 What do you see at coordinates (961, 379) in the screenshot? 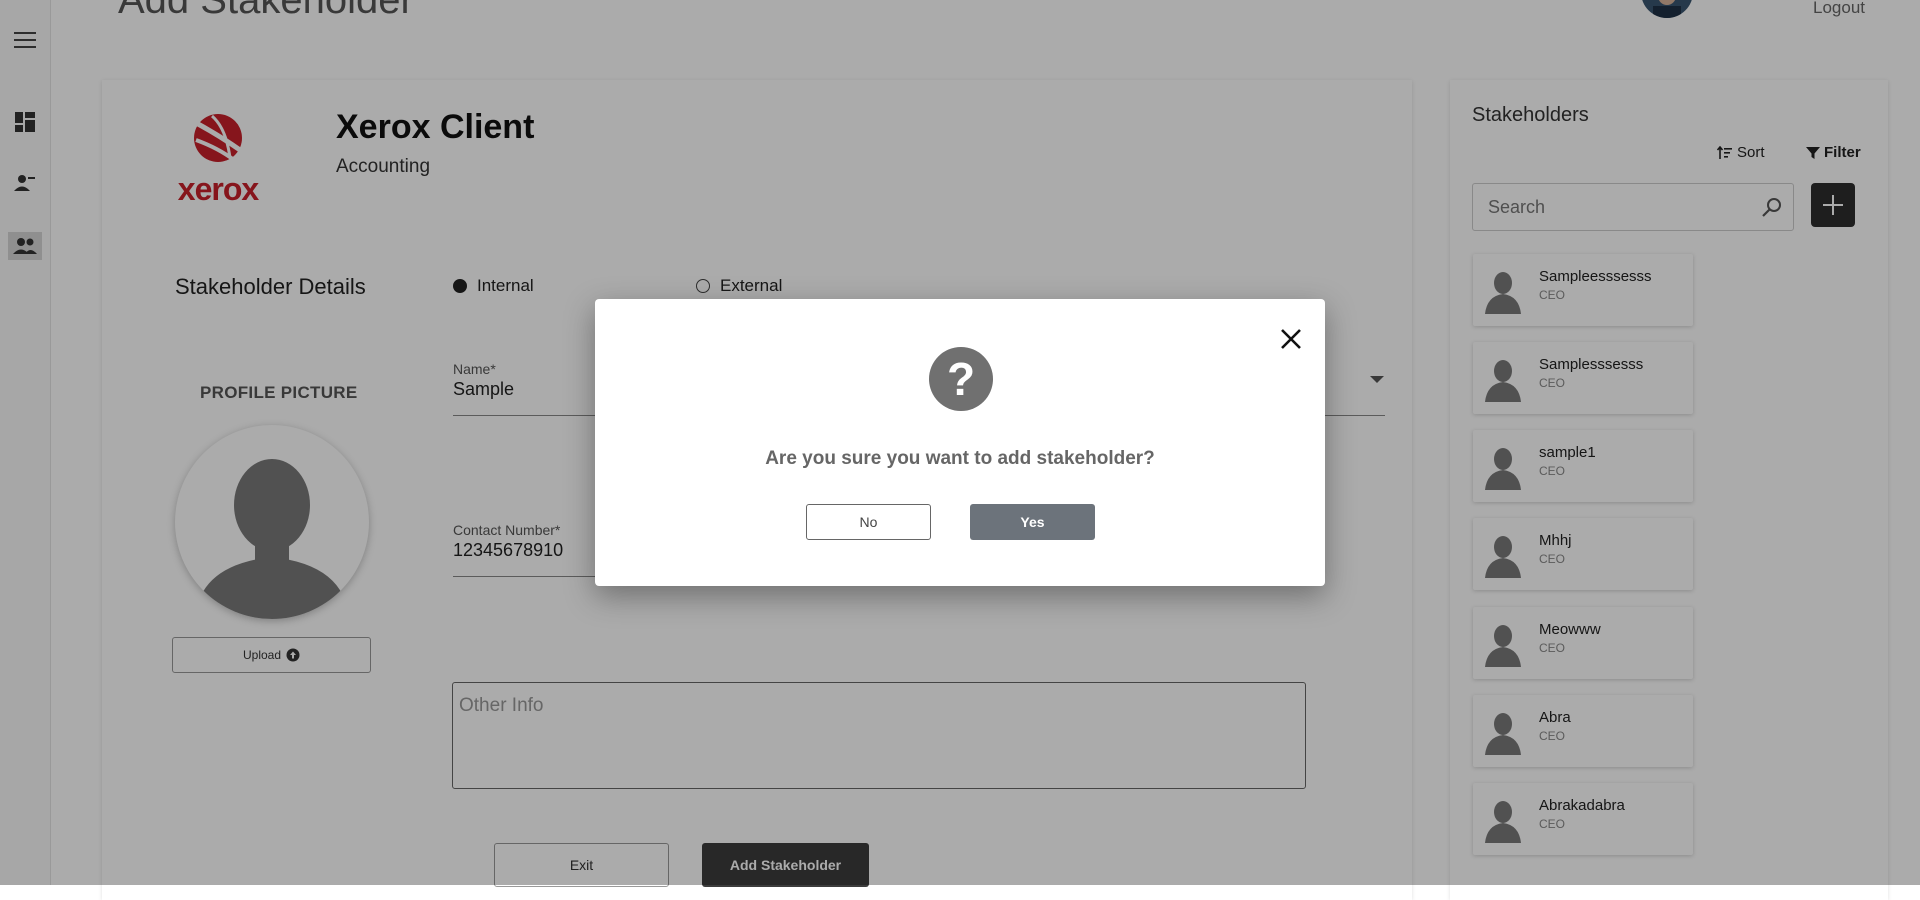
I see `question-icon: ?` at bounding box center [961, 379].